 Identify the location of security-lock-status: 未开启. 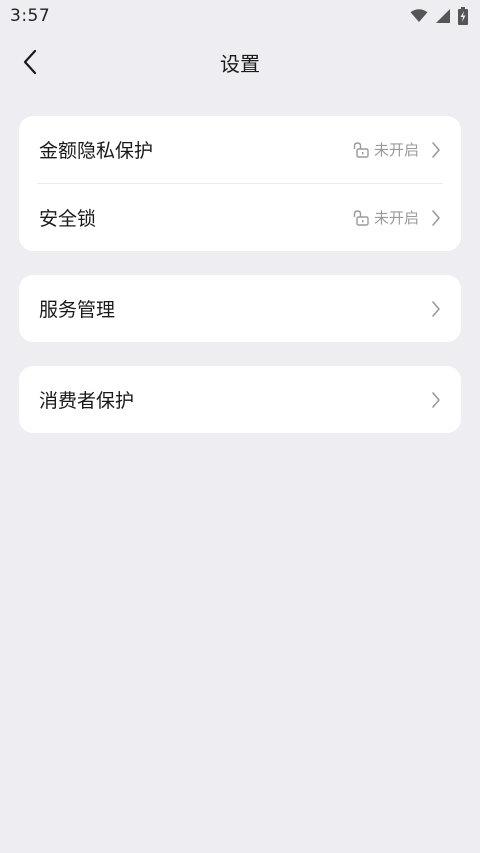
(396, 217).